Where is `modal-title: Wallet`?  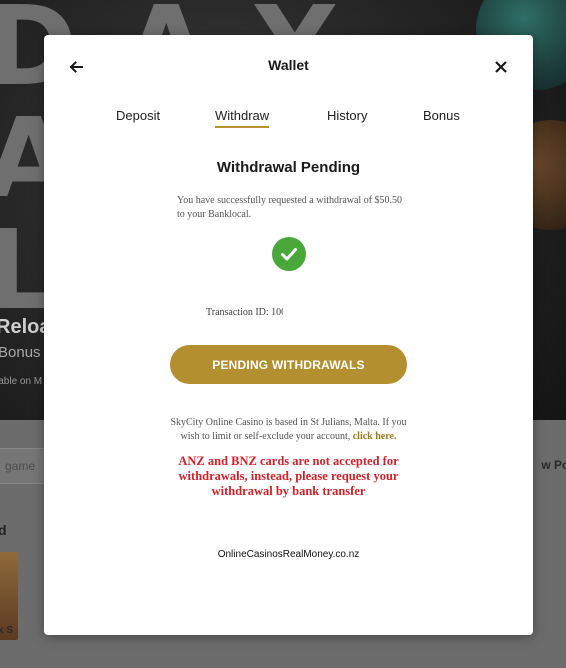
modal-title: Wallet is located at coordinates (288, 65).